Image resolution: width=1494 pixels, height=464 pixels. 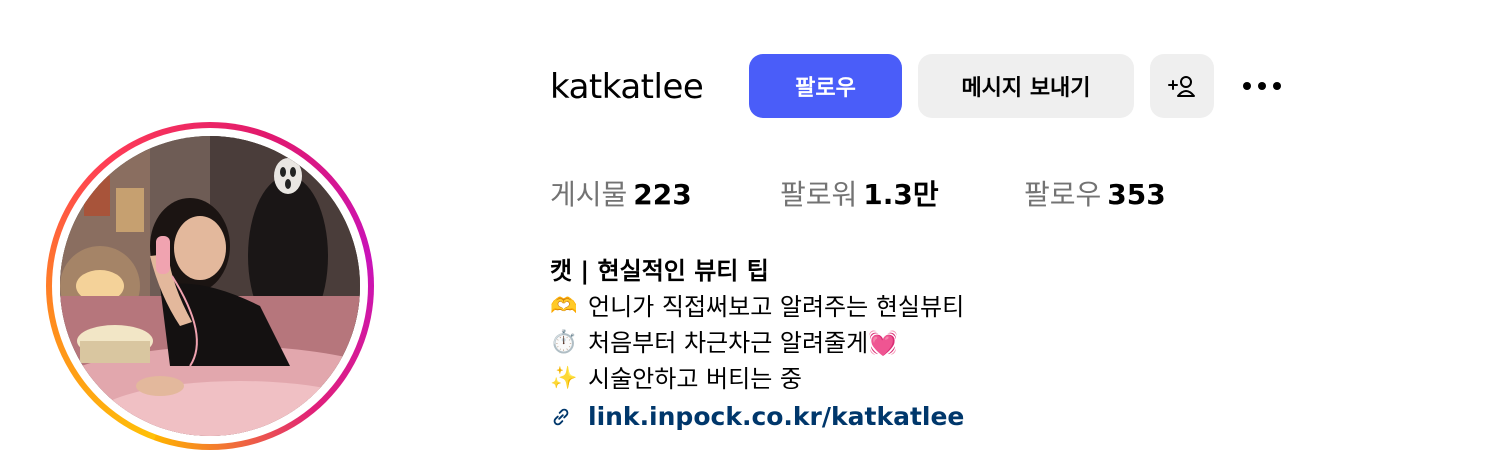 I want to click on bio-line-text: 언니가 직접써보고 알려주는 현실뷰티, so click(x=776, y=307).